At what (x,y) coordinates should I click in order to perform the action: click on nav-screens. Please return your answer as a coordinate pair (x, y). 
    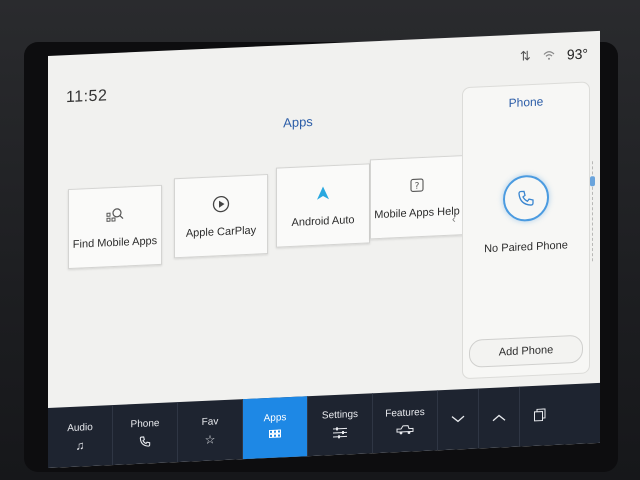
    Looking at the image, I should click on (540, 416).